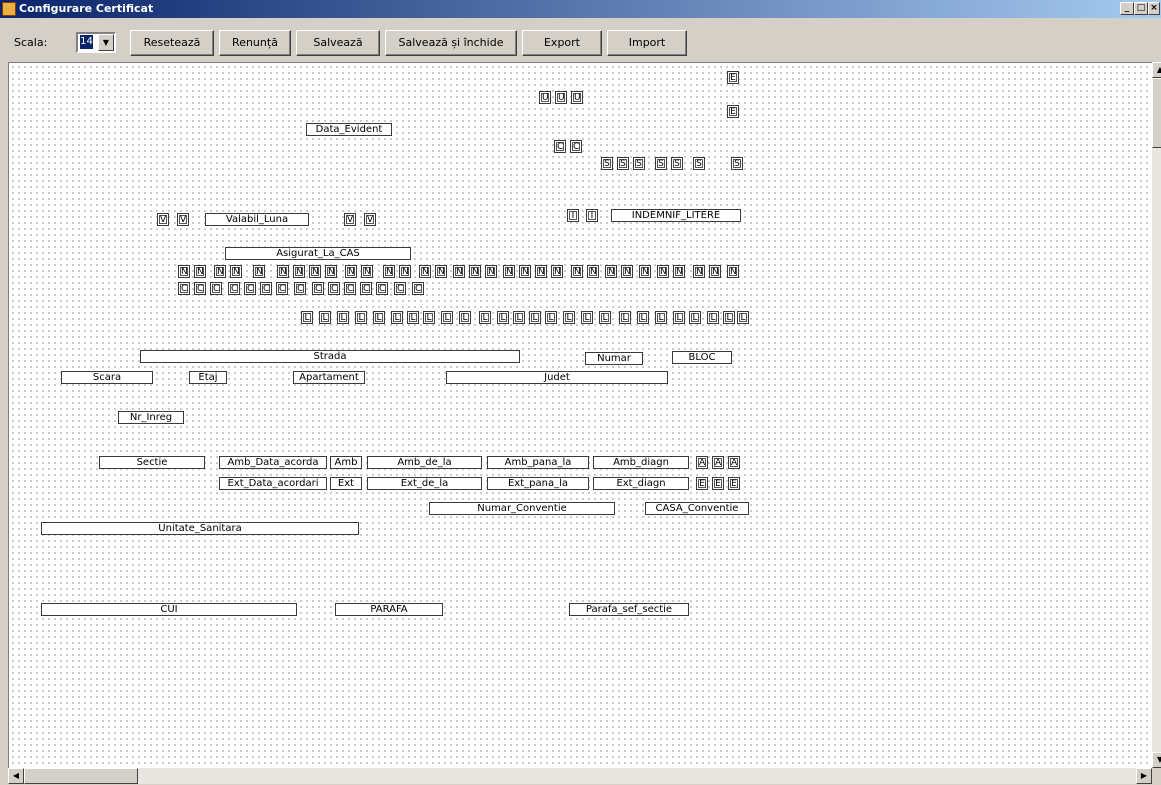  I want to click on field-numar: Numar, so click(614, 358).